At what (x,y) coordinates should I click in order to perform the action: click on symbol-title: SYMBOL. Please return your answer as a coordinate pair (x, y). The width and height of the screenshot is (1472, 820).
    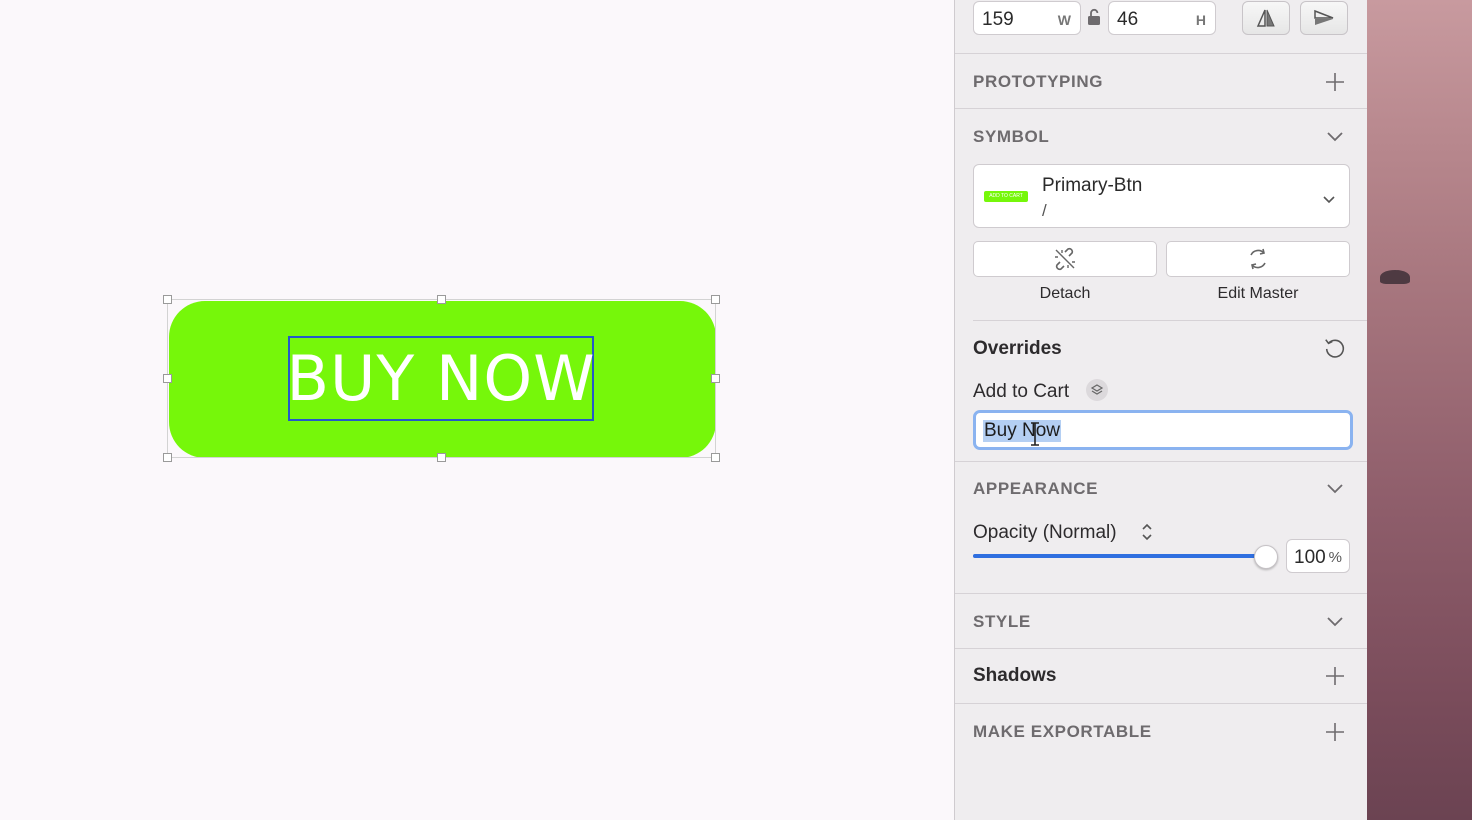
    Looking at the image, I should click on (1011, 136).